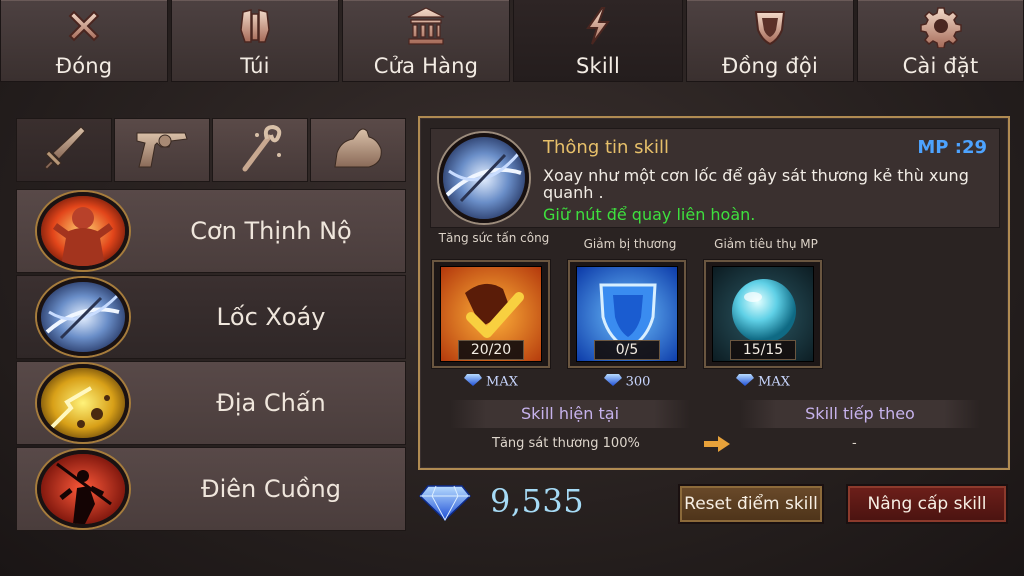 The image size is (1024, 576). Describe the element at coordinates (83, 231) in the screenshot. I see `rage-icon` at that location.